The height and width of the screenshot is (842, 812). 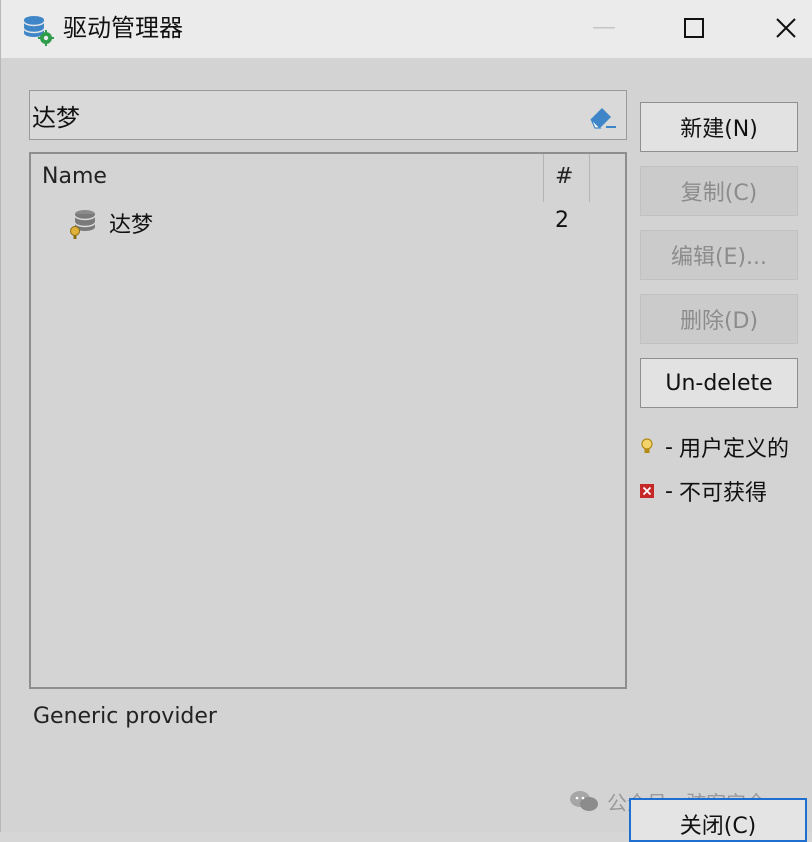 I want to click on new-button: 新建(N), so click(x=719, y=127).